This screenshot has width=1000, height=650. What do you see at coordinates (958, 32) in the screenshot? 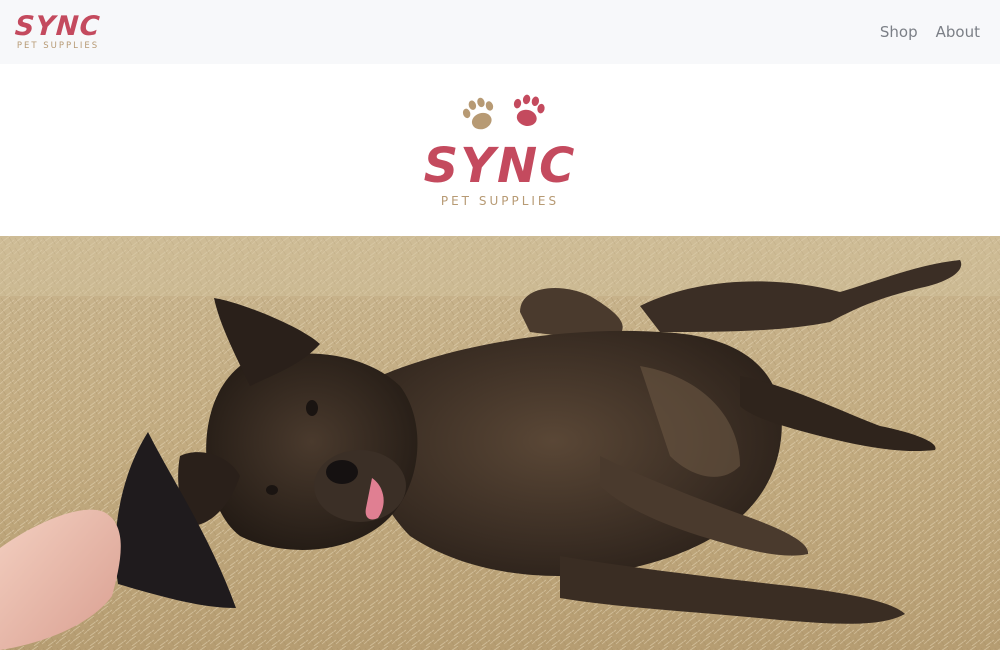
I see `nav-link-about: About` at bounding box center [958, 32].